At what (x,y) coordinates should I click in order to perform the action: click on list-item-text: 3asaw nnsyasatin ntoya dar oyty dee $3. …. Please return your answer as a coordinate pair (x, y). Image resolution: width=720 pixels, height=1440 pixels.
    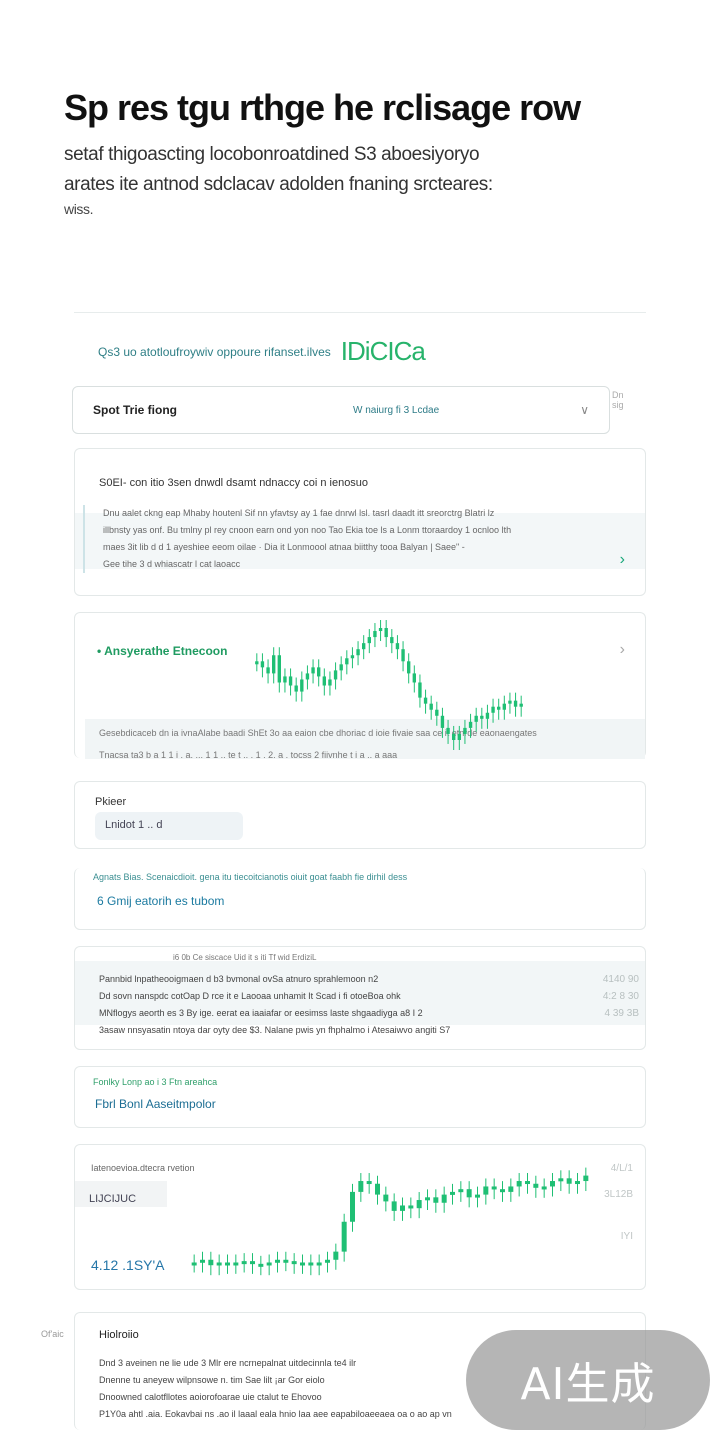
    Looking at the image, I should click on (275, 1030).